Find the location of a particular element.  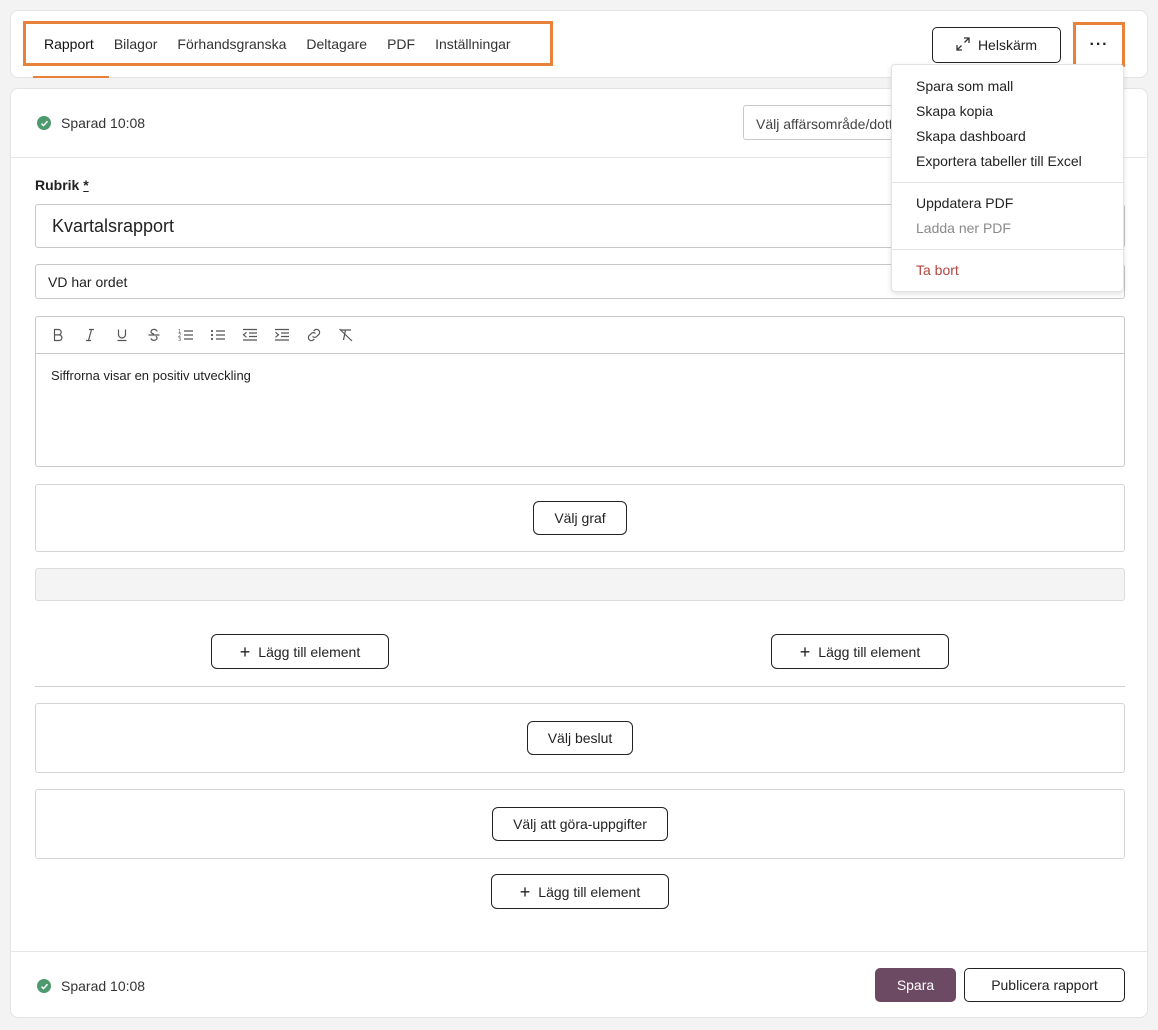

title-label: Rubrik * is located at coordinates (62, 185).